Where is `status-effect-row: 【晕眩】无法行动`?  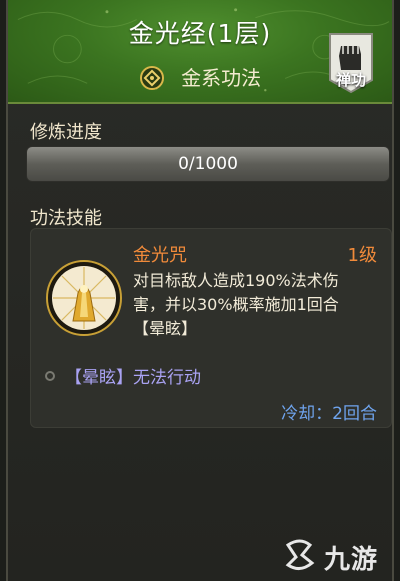 status-effect-row: 【晕眩】无法行动 is located at coordinates (123, 375).